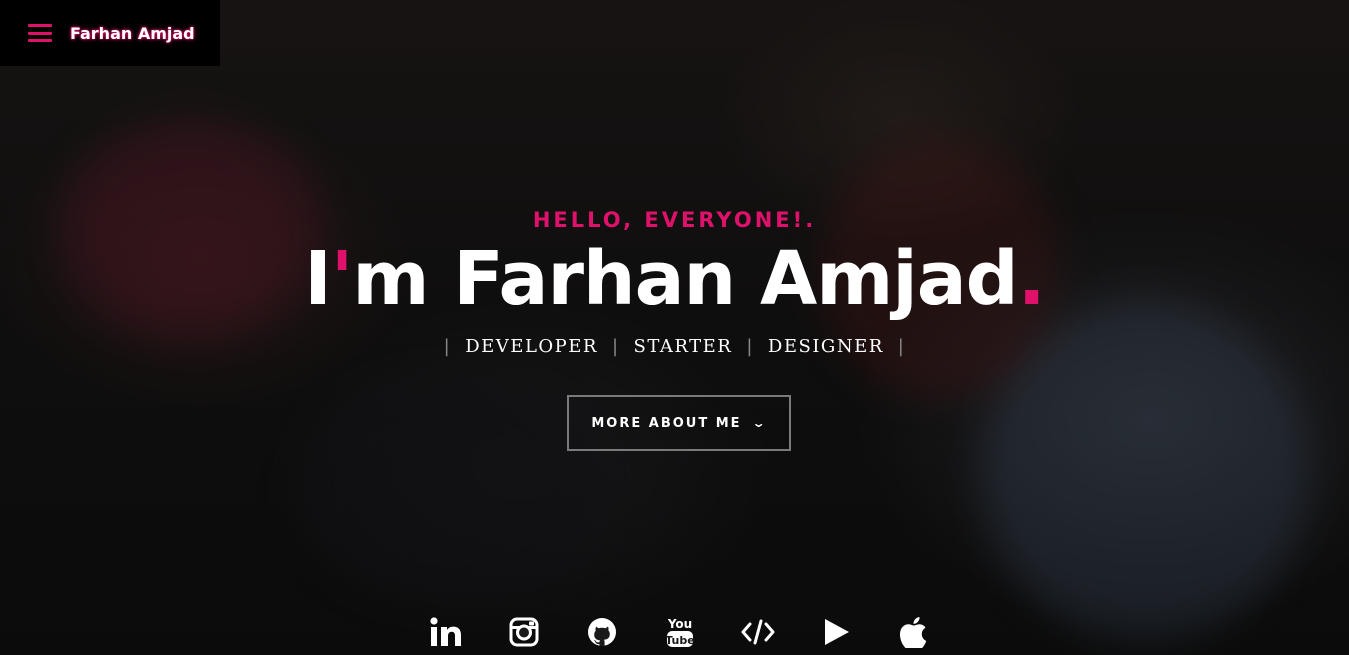 The height and width of the screenshot is (655, 1349). I want to click on greeting-text: HELLO, EVERYONE!., so click(674, 220).